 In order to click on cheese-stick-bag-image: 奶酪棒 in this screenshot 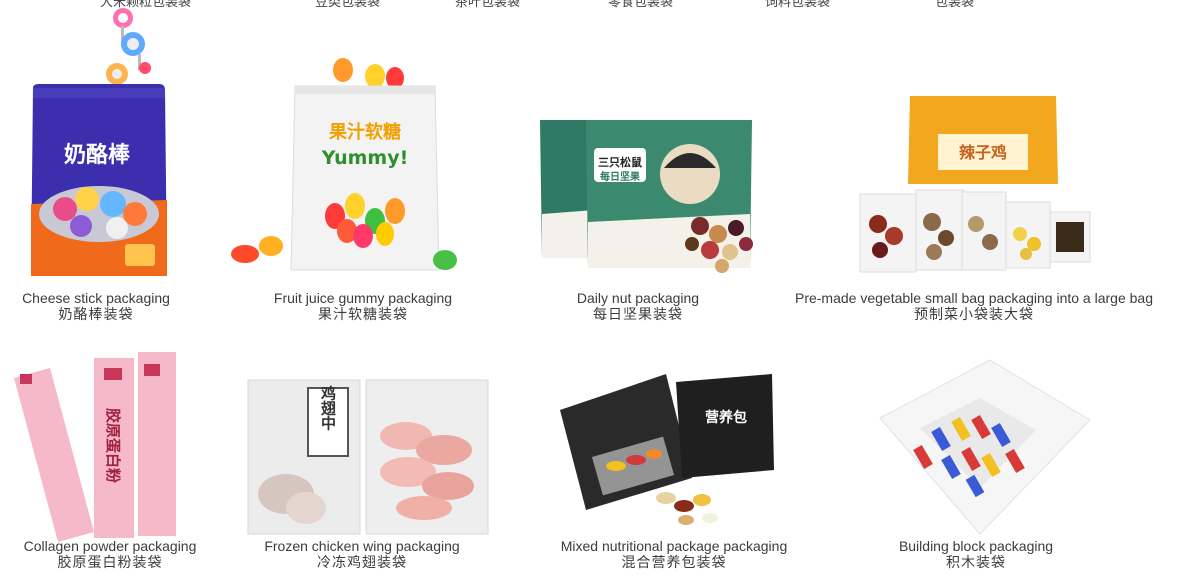, I will do `click(99, 142)`.